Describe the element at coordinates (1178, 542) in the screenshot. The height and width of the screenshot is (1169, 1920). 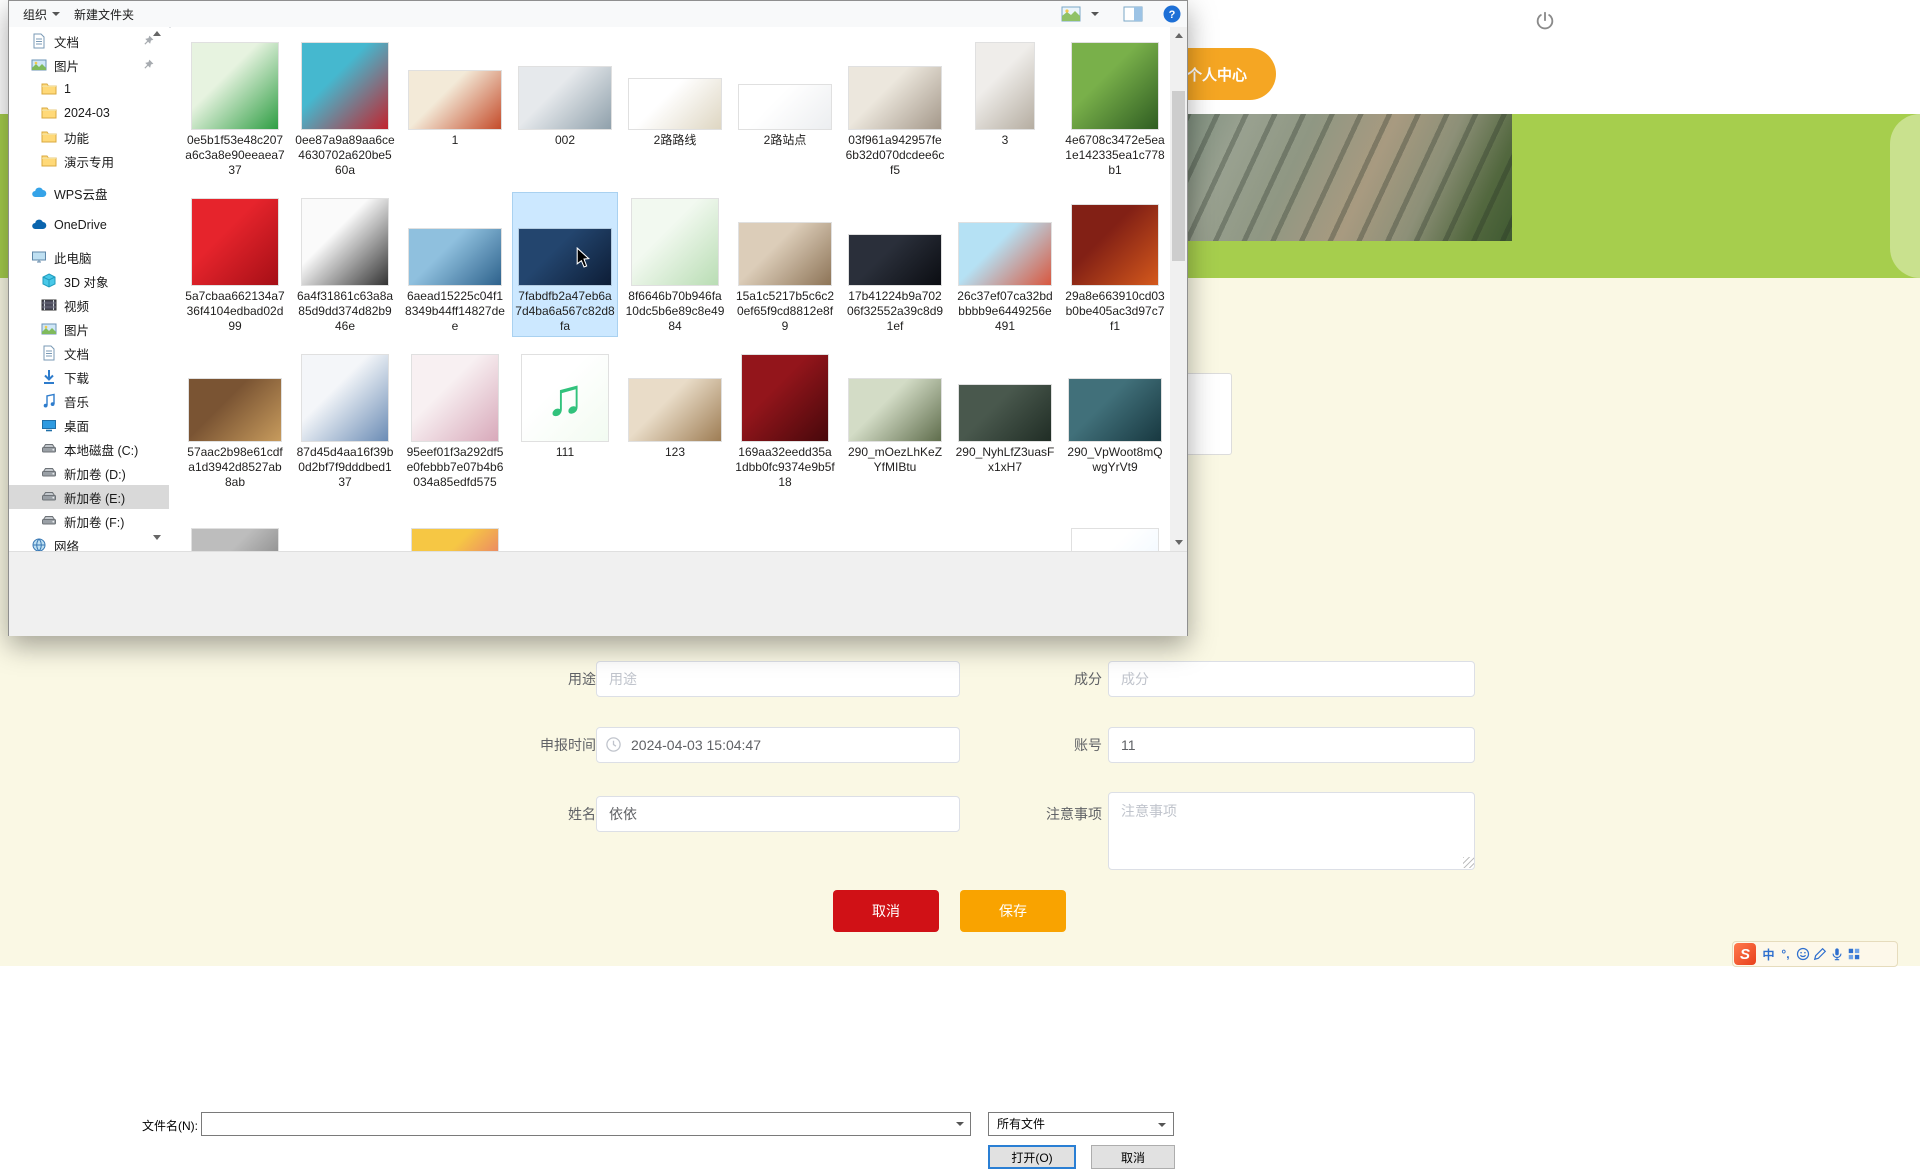
I see `scroll-down-icon` at that location.